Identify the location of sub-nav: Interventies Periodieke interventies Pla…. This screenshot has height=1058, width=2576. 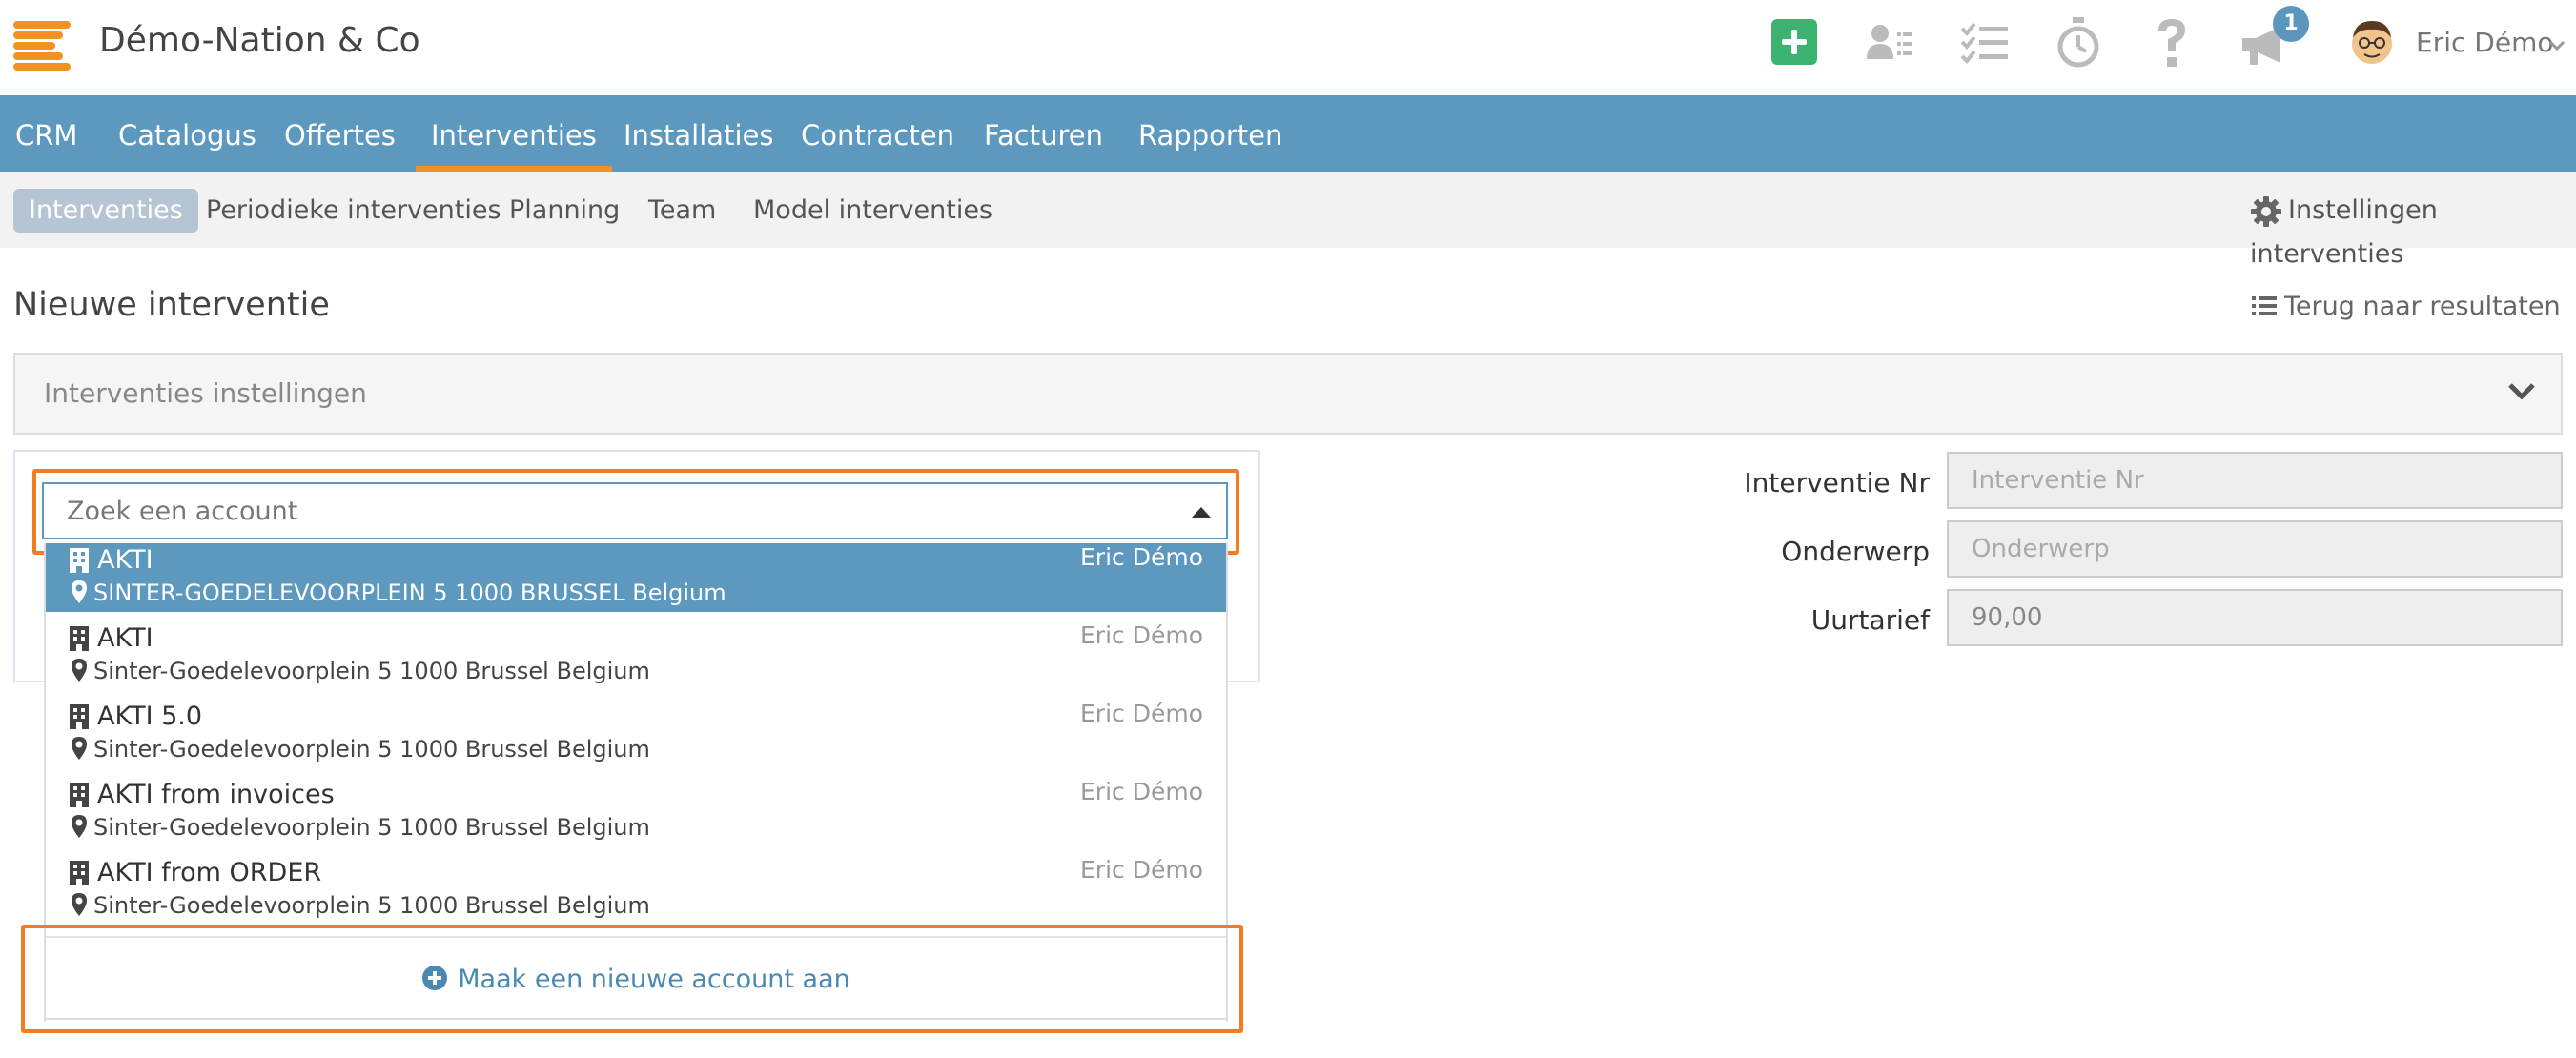
(1288, 221).